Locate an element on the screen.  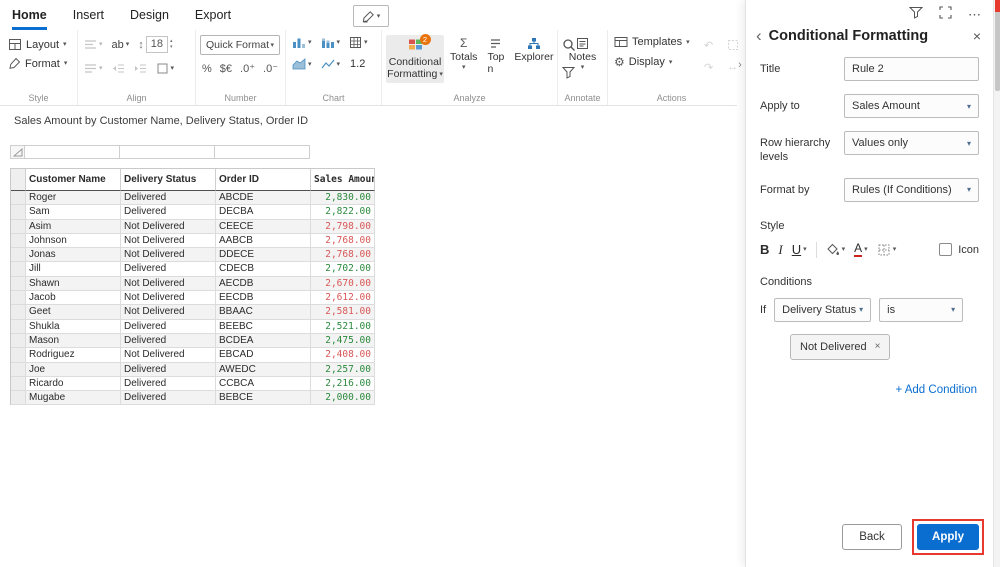
cell-sales-amount: 2,216.00 is located at coordinates (343, 384).